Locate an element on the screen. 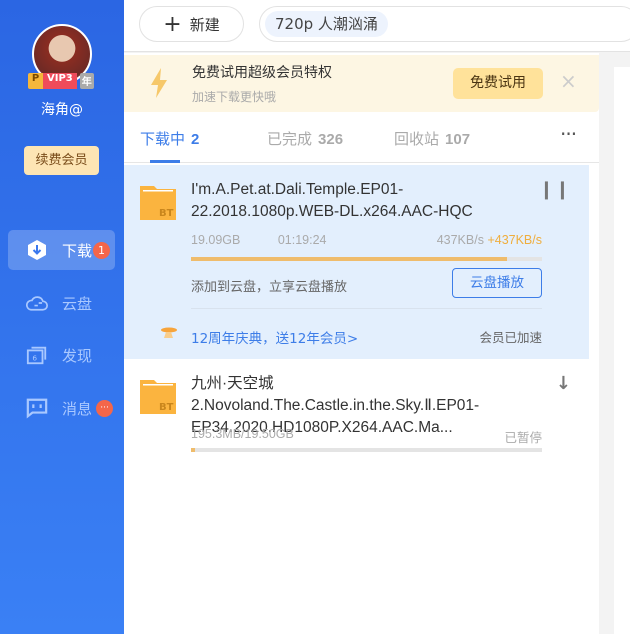 The height and width of the screenshot is (634, 630). tab-recycle-bin: 回收站 107 is located at coordinates (432, 138).